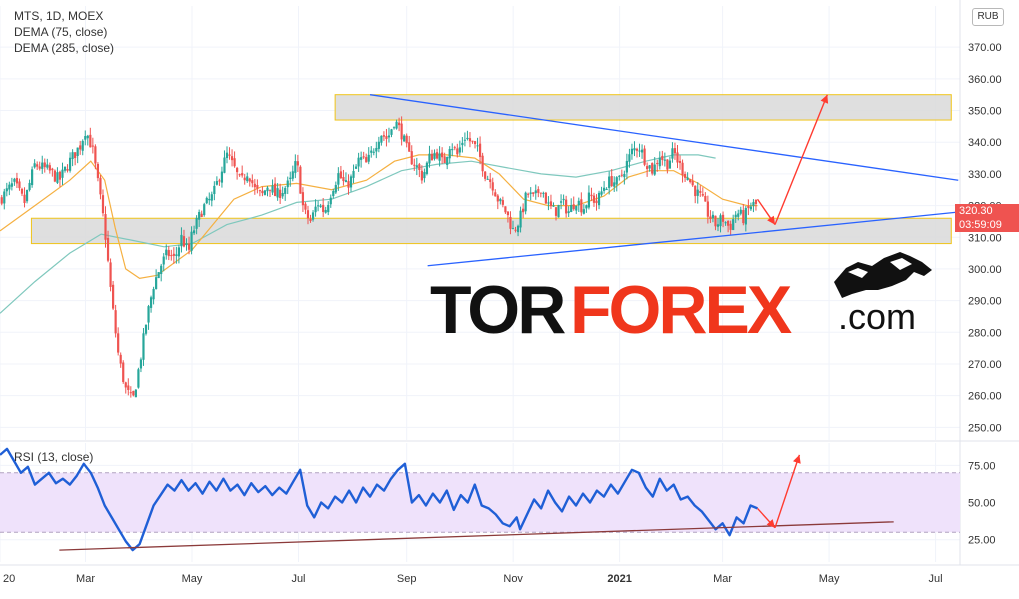 This screenshot has height=599, width=1019. I want to click on price-tick-label: 250.00, so click(985, 428).